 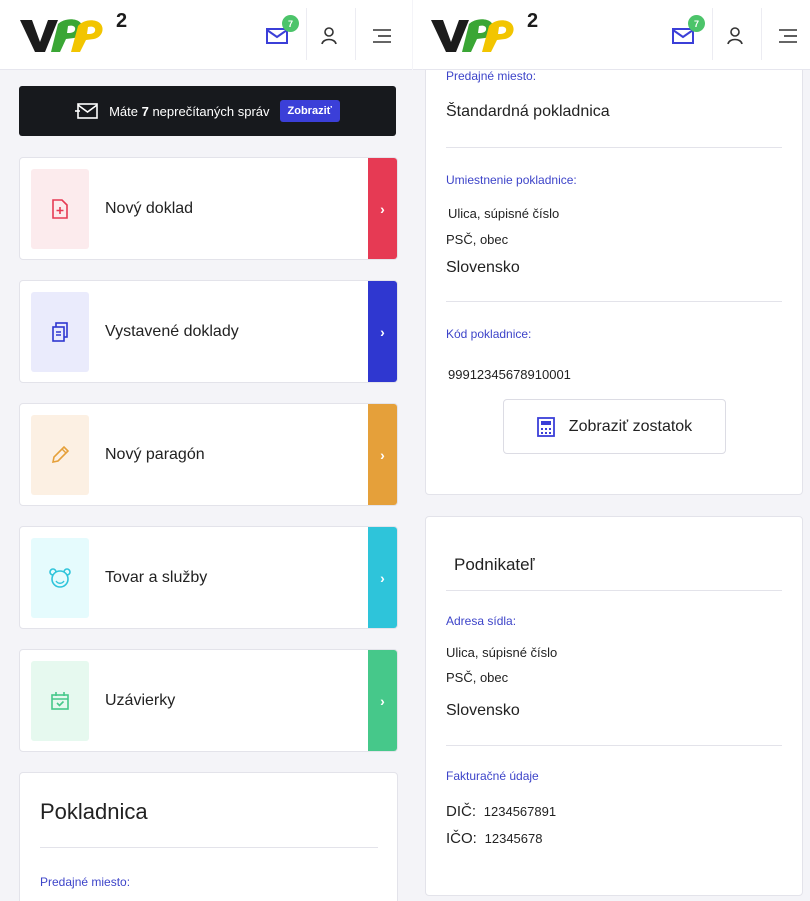 I want to click on pencil-icon, so click(x=60, y=455).